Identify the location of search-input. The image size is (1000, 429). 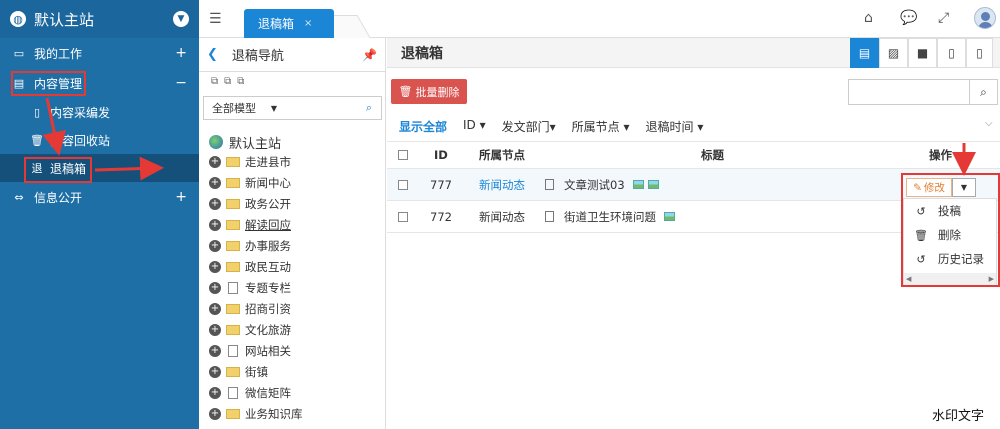
(909, 92).